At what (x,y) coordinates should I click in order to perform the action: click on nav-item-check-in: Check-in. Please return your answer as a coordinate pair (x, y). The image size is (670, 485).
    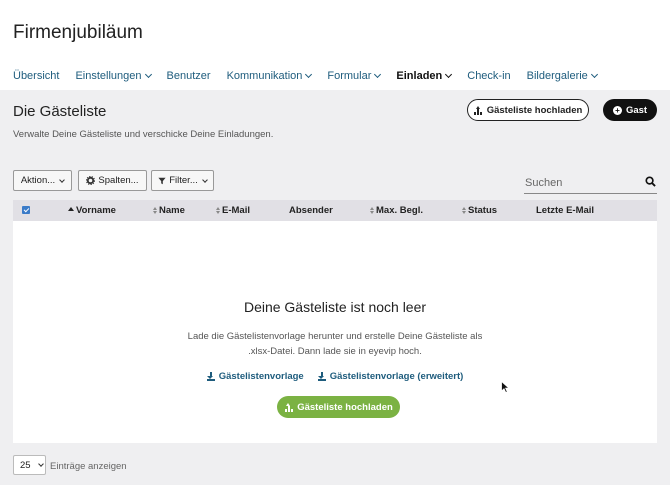
    Looking at the image, I should click on (488, 76).